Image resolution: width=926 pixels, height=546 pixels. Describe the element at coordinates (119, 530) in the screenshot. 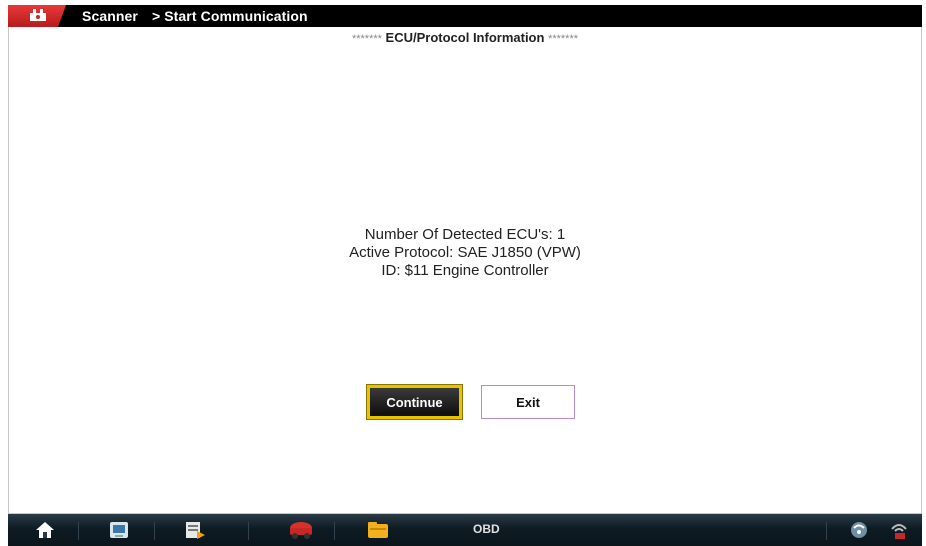

I see `scanner-icon` at that location.